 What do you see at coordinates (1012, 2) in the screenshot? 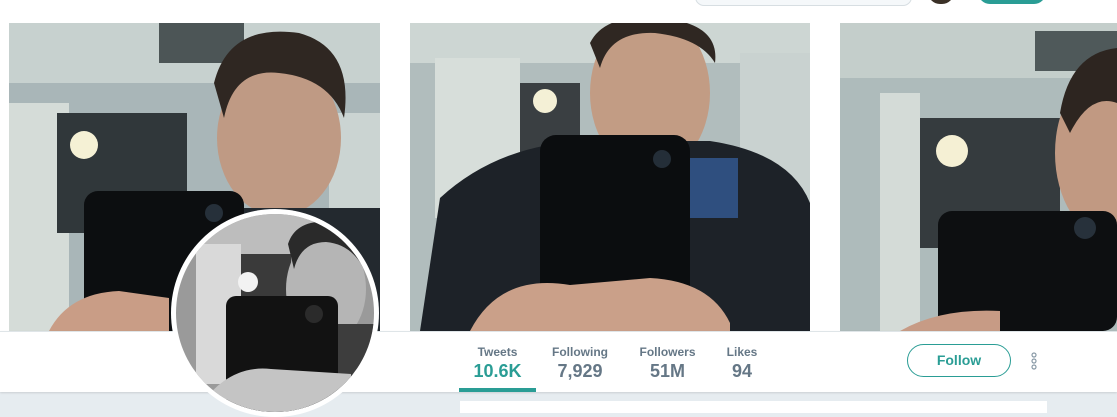
I see `tweet-button` at bounding box center [1012, 2].